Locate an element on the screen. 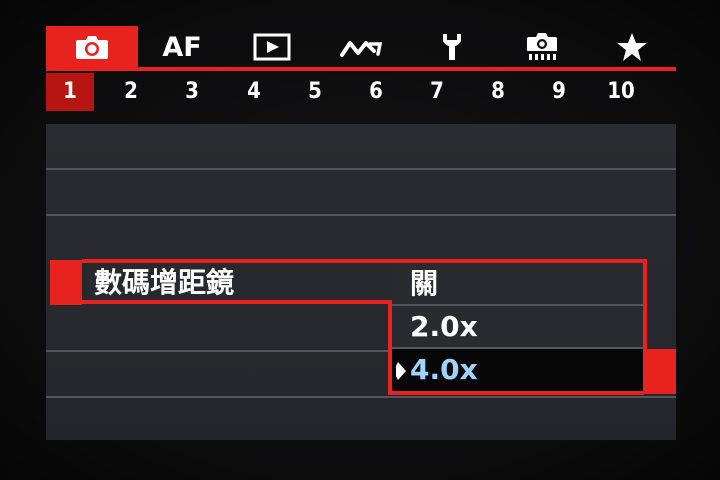 The width and height of the screenshot is (720, 480). option-dropdown: 關 2.0x 4.0x is located at coordinates (517, 327).